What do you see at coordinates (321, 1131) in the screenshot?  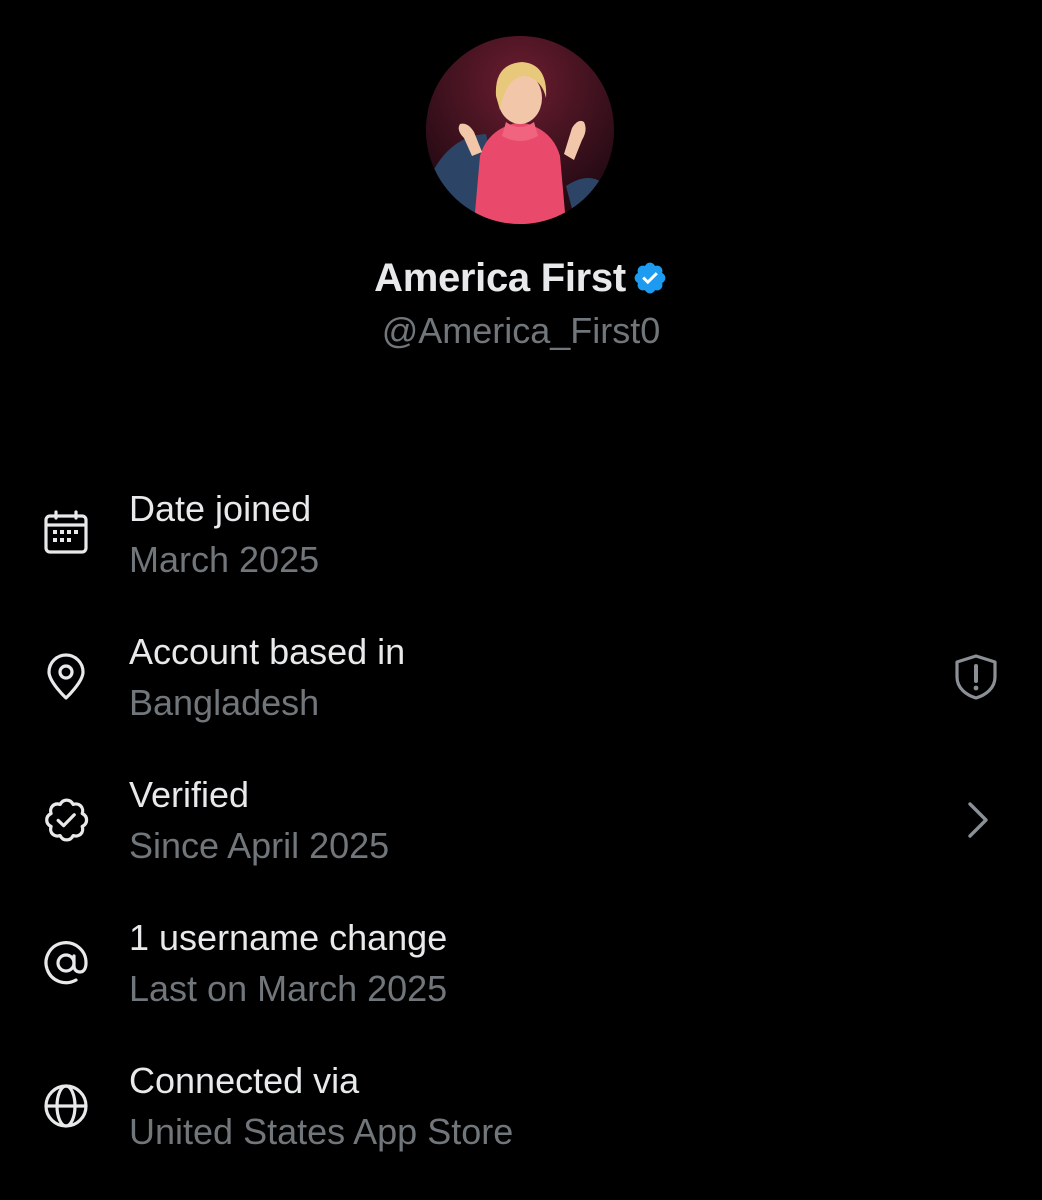 I see `connected-via-value: United States App Store` at bounding box center [321, 1131].